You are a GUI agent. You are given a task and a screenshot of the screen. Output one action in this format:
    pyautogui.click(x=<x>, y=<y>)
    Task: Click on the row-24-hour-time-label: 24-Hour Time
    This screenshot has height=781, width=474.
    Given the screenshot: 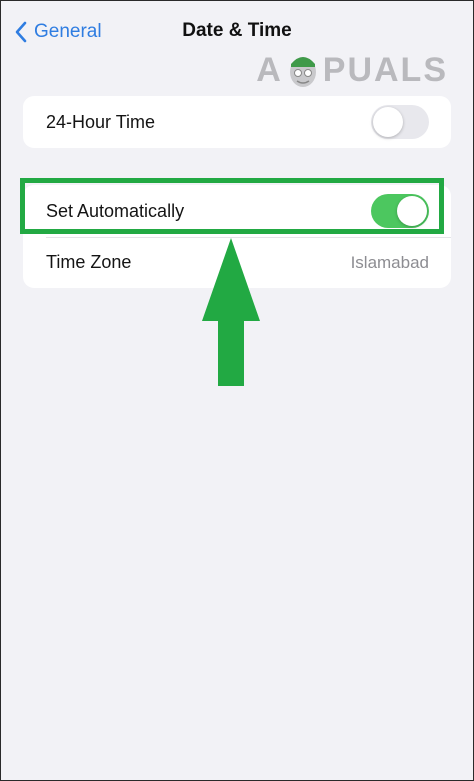 What is the action you would take?
    pyautogui.click(x=101, y=121)
    